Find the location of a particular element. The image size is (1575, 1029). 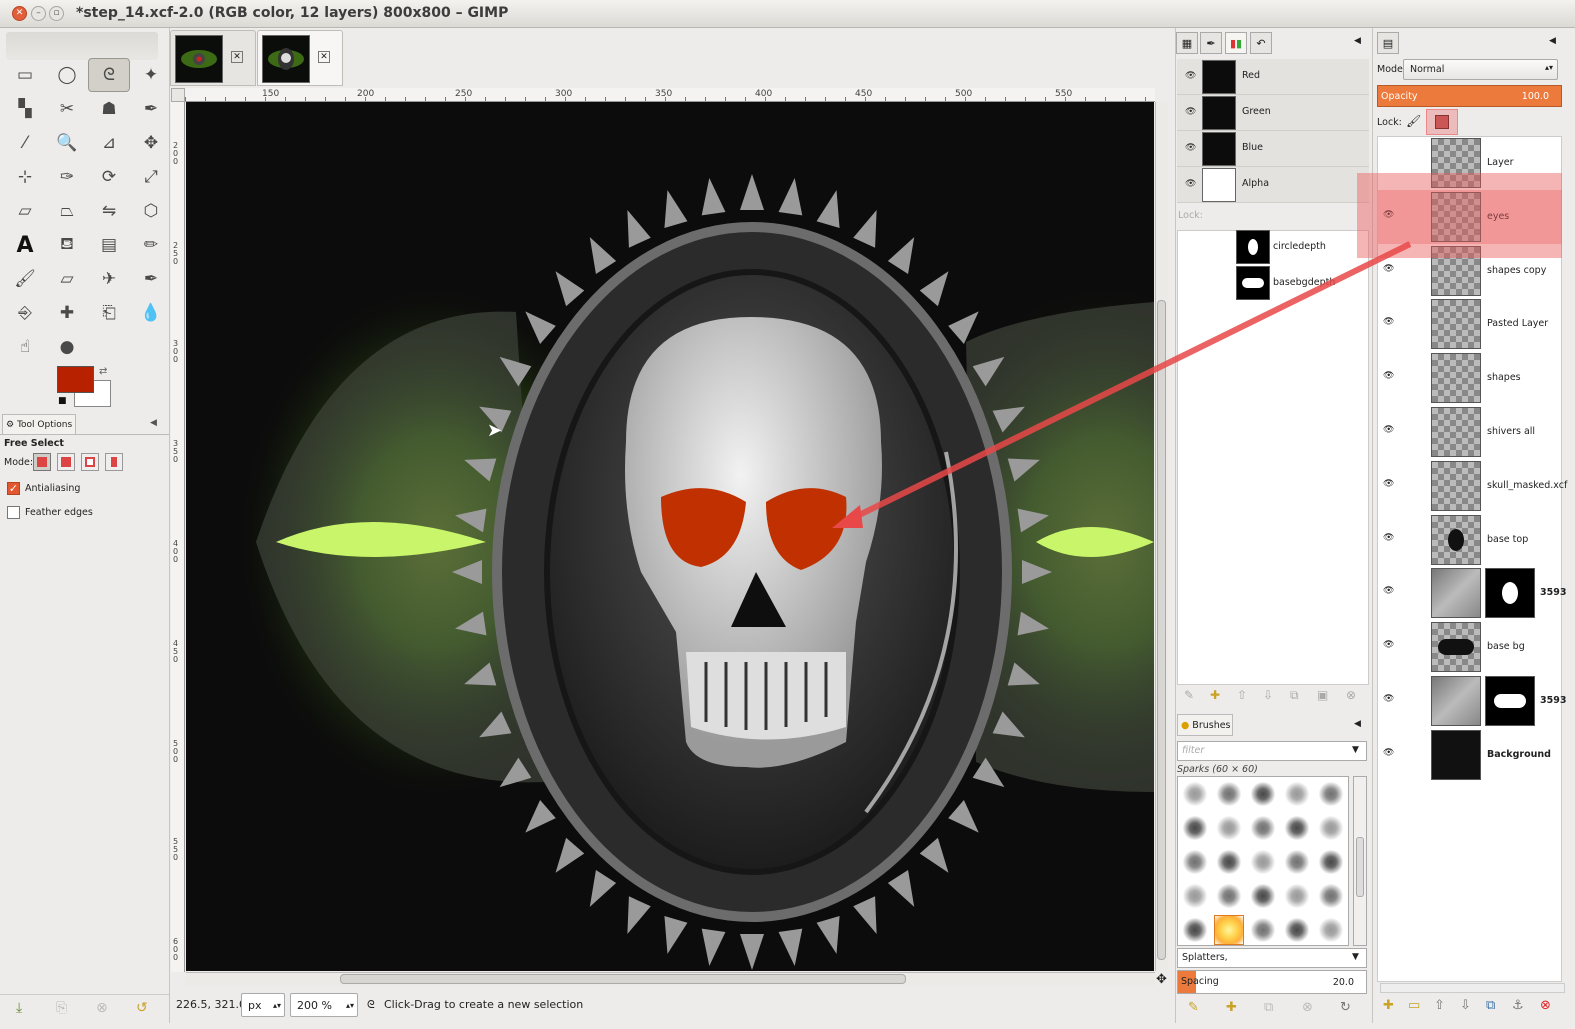

delete-brush-icon: ⊗ is located at coordinates (1307, 1007).